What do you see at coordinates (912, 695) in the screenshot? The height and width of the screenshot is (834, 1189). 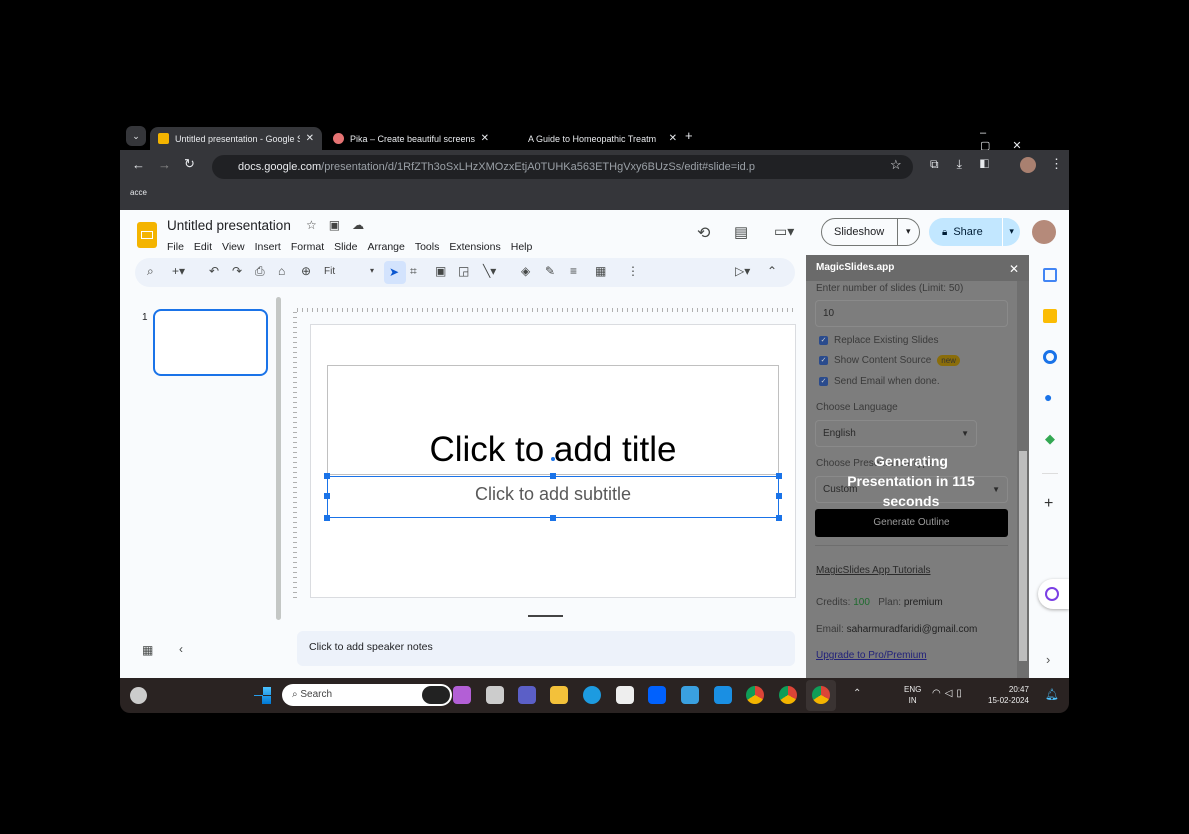 I see `language-indicator: ENG IN` at bounding box center [912, 695].